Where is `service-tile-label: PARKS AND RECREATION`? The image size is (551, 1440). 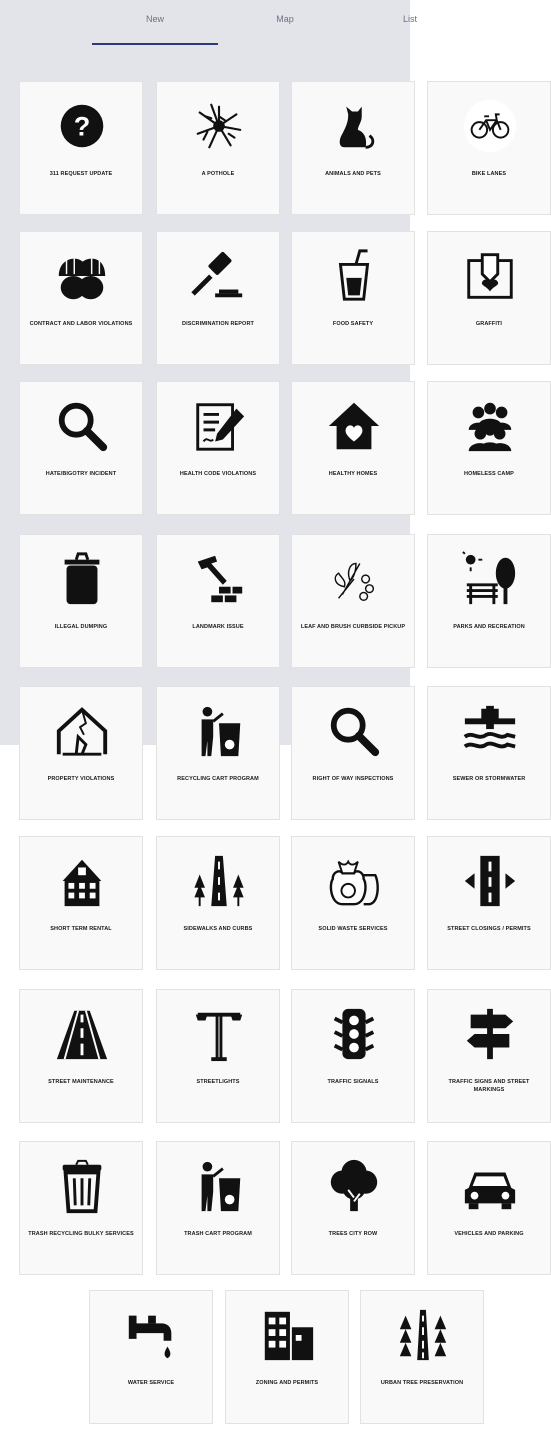
service-tile-label: PARKS AND RECREATION is located at coordinates (489, 627).